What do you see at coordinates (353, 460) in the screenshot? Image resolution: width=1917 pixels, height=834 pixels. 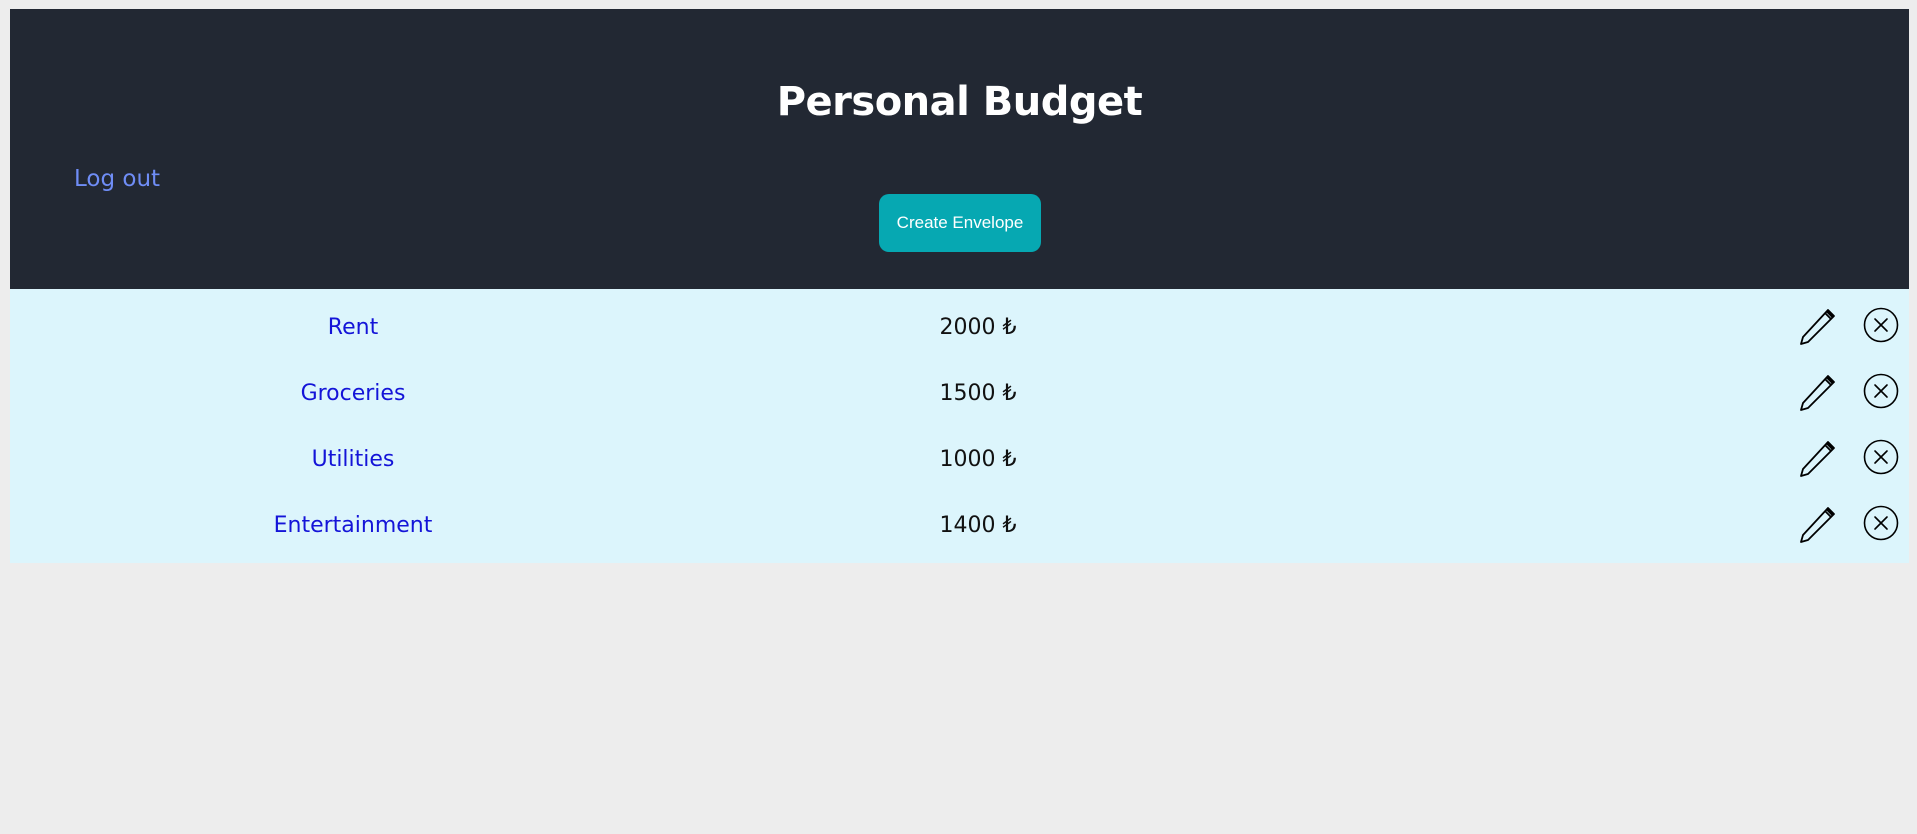 I see `envelope-name-link: Utilities` at bounding box center [353, 460].